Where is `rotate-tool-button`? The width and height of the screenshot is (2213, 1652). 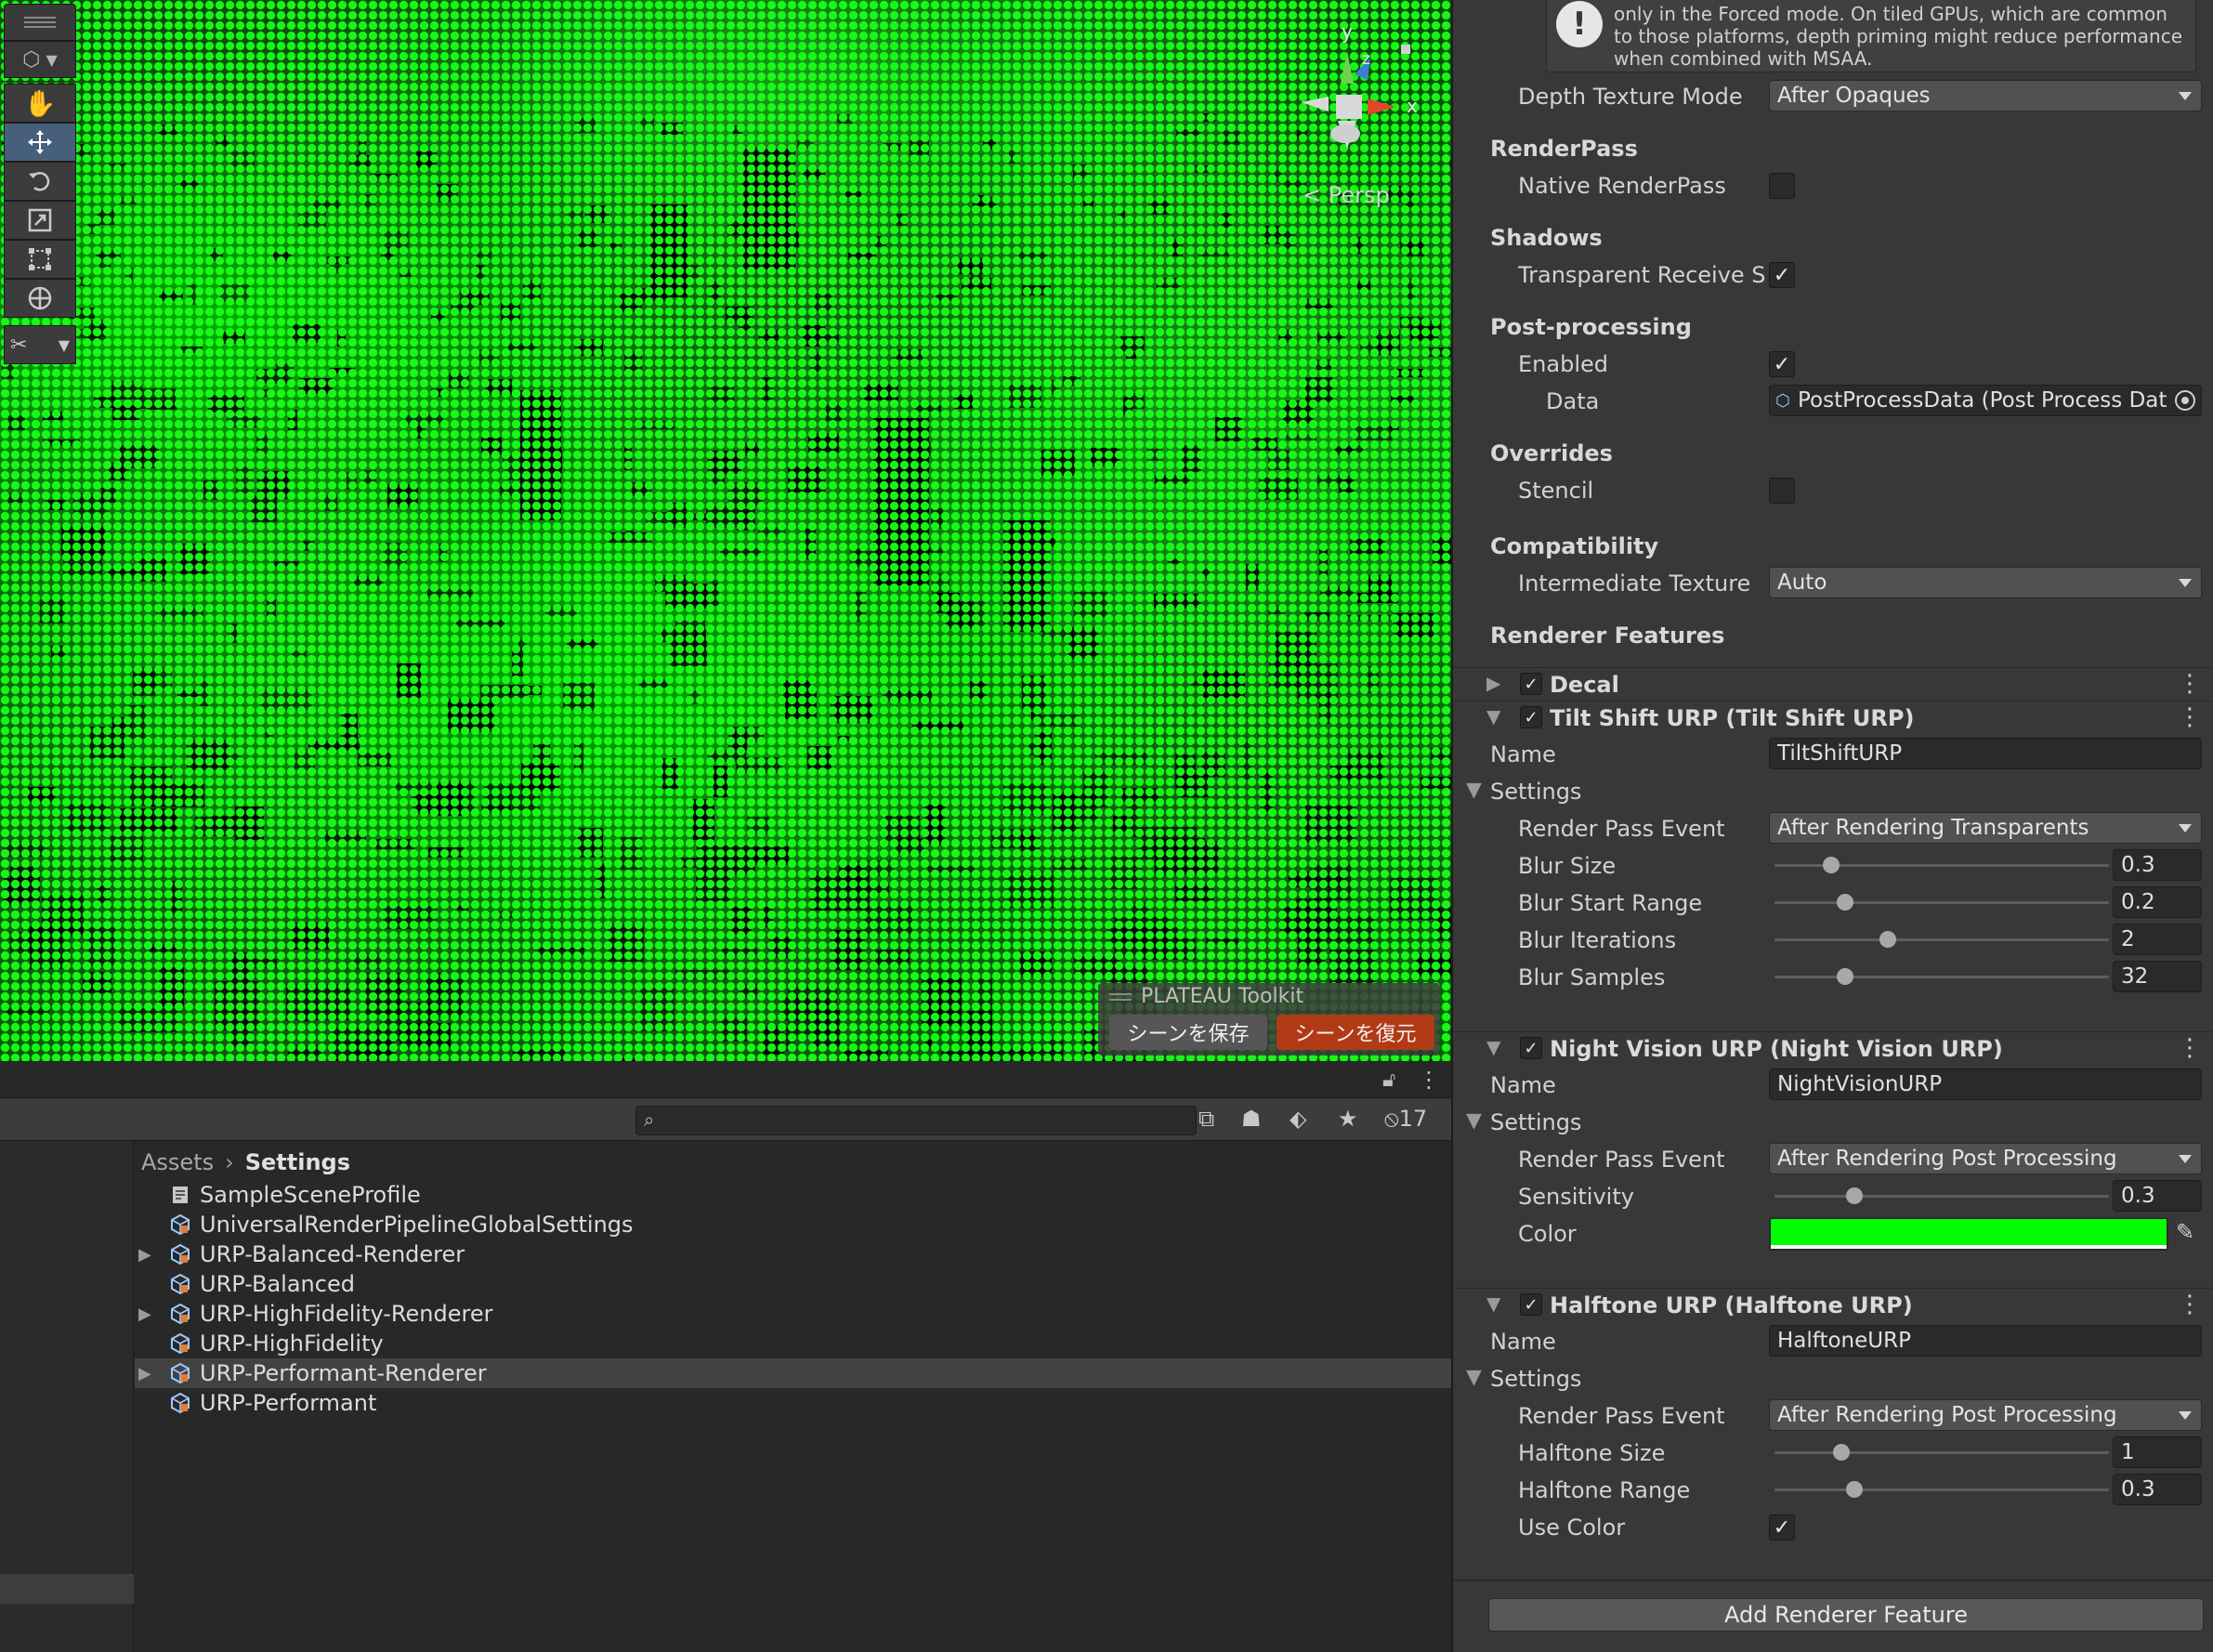 rotate-tool-button is located at coordinates (40, 181).